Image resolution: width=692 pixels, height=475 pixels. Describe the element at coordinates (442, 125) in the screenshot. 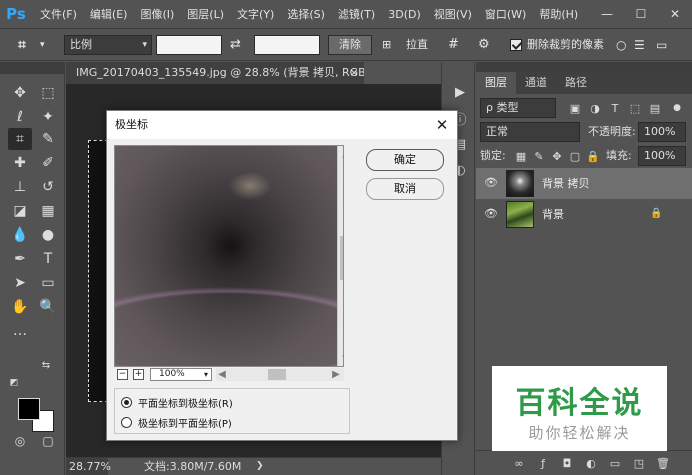

I see `dialog-close-icon: ✕` at that location.